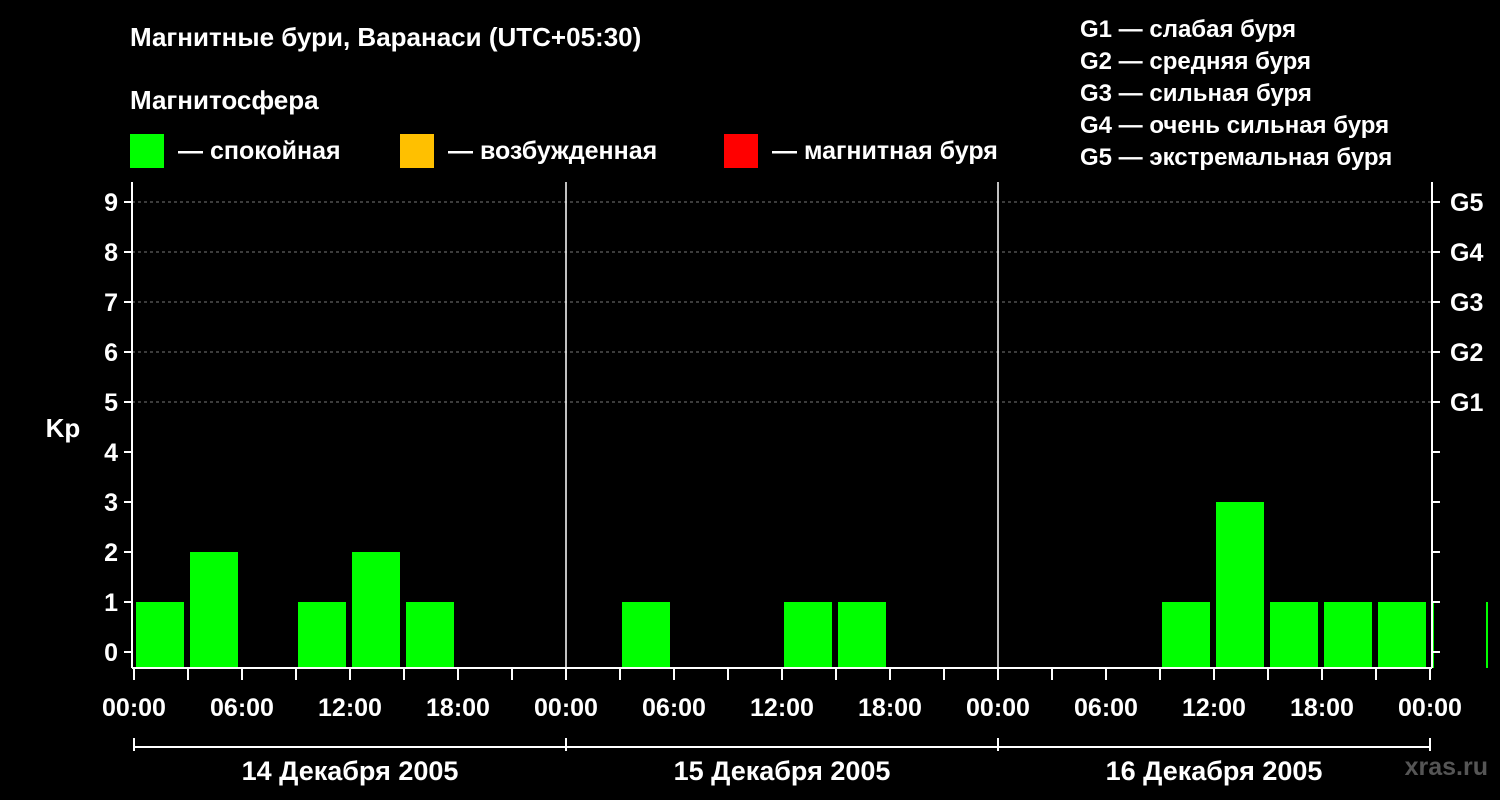 The width and height of the screenshot is (1500, 800). Describe the element at coordinates (111, 603) in the screenshot. I see `y-tick-label-1: 1` at that location.